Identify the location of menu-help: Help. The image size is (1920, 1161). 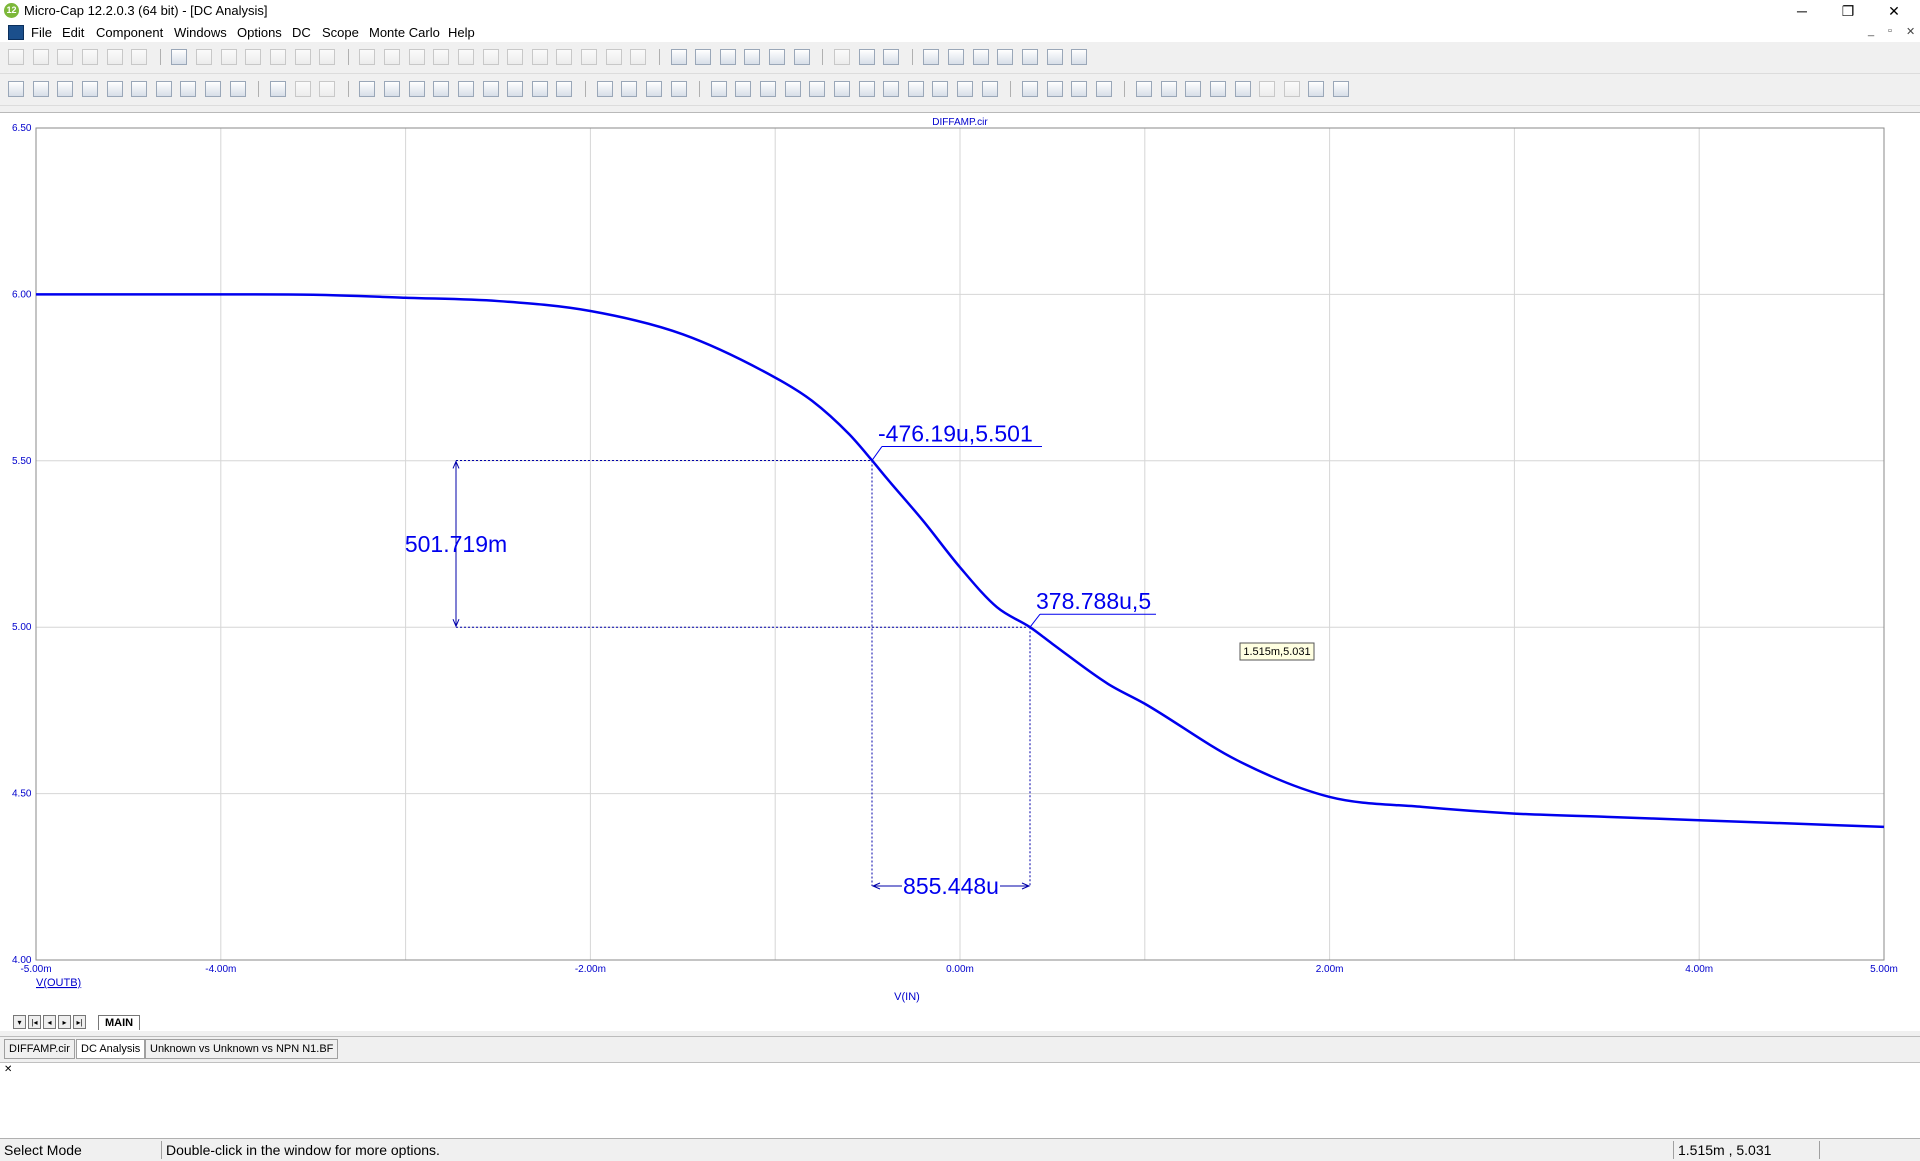
(461, 32).